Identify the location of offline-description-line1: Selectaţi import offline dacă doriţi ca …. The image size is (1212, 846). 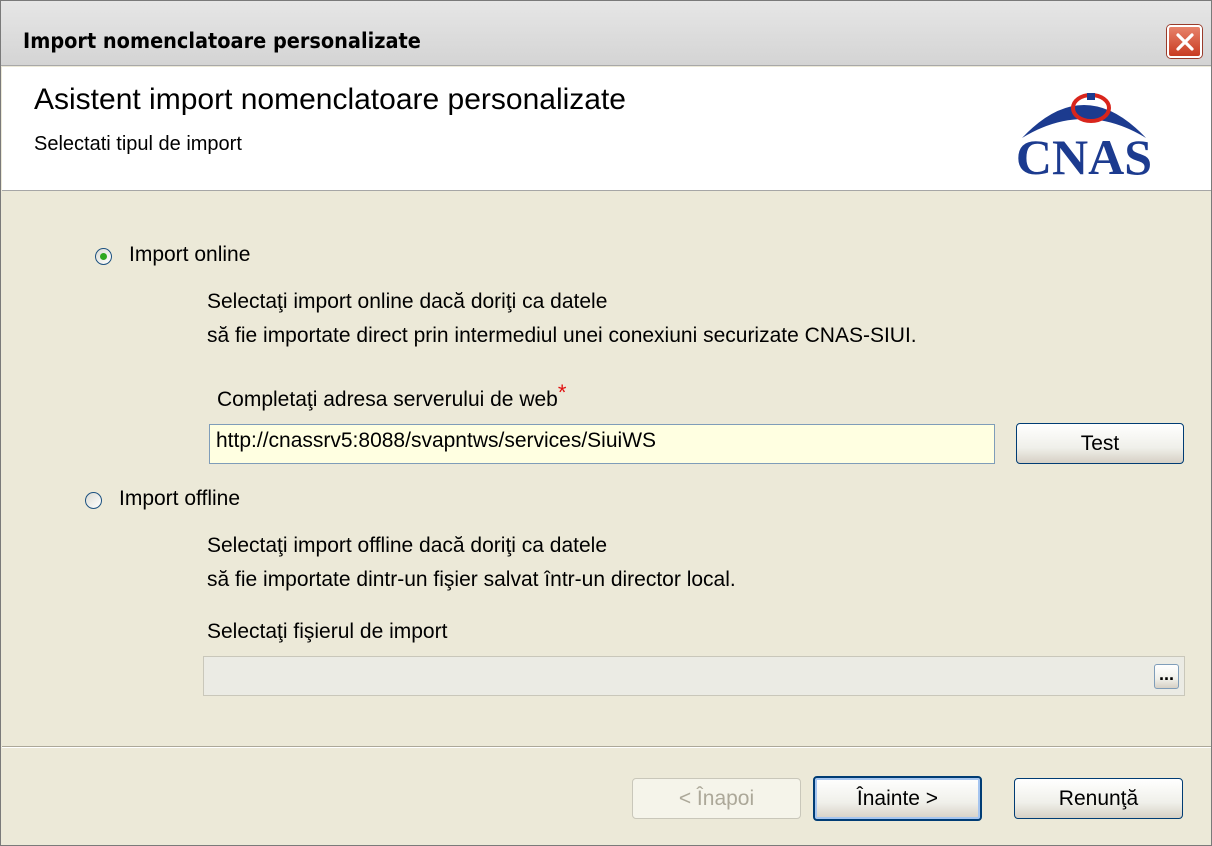
(407, 545).